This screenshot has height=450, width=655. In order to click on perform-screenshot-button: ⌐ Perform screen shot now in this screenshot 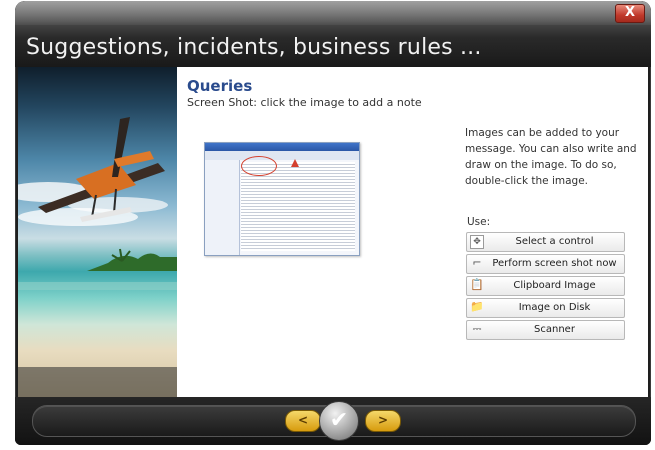, I will do `click(545, 264)`.